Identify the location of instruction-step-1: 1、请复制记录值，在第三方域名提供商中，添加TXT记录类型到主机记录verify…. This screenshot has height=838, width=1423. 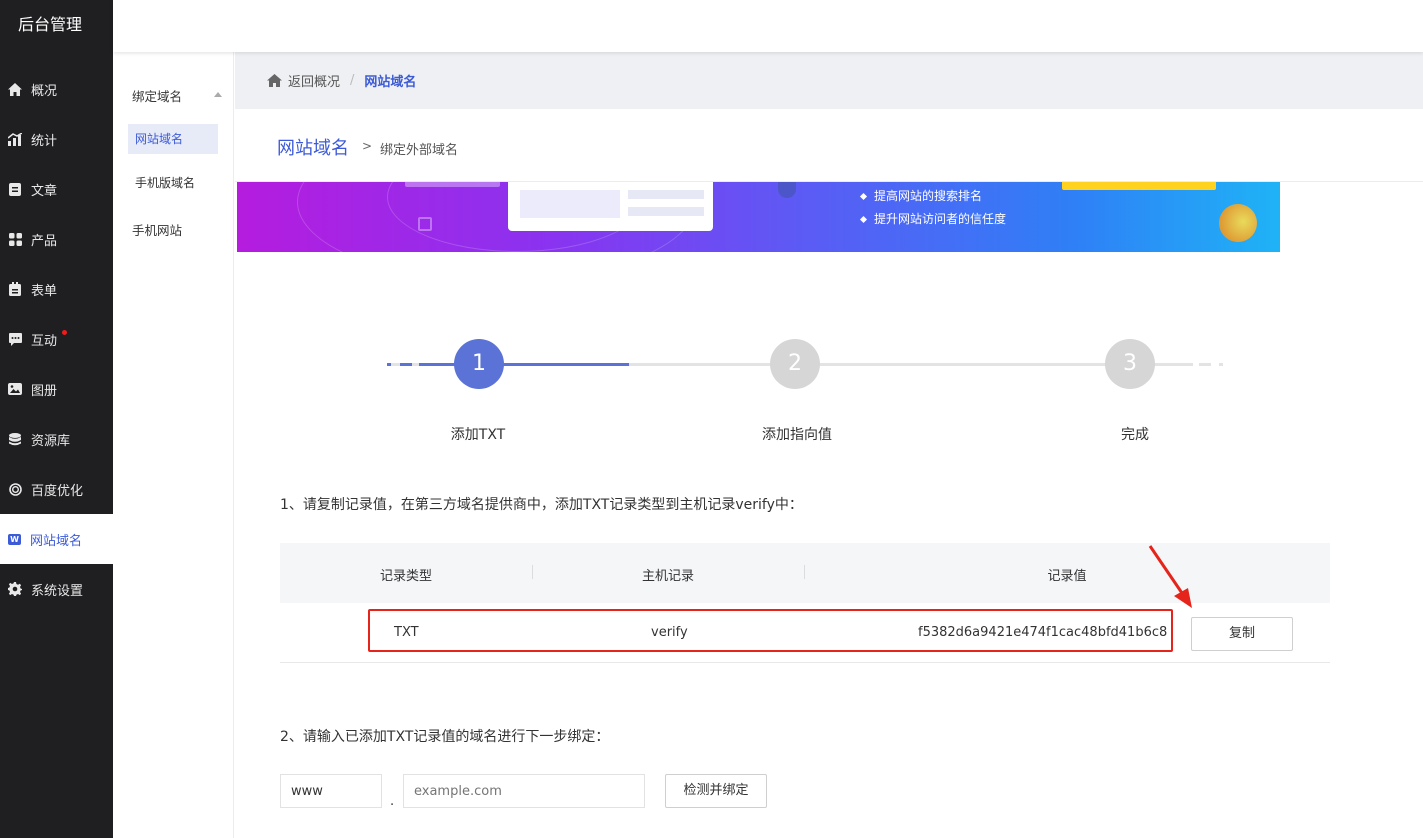
(541, 505).